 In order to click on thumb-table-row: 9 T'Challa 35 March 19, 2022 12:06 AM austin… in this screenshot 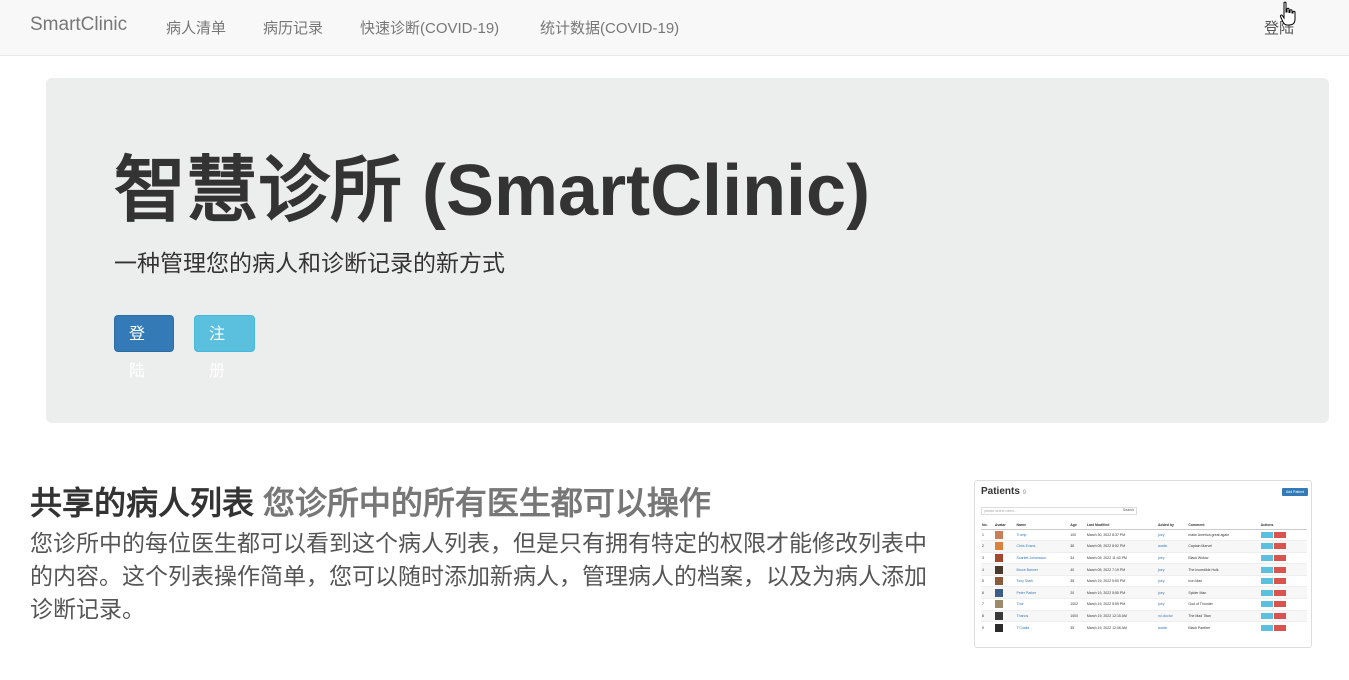, I will do `click(1144, 627)`.